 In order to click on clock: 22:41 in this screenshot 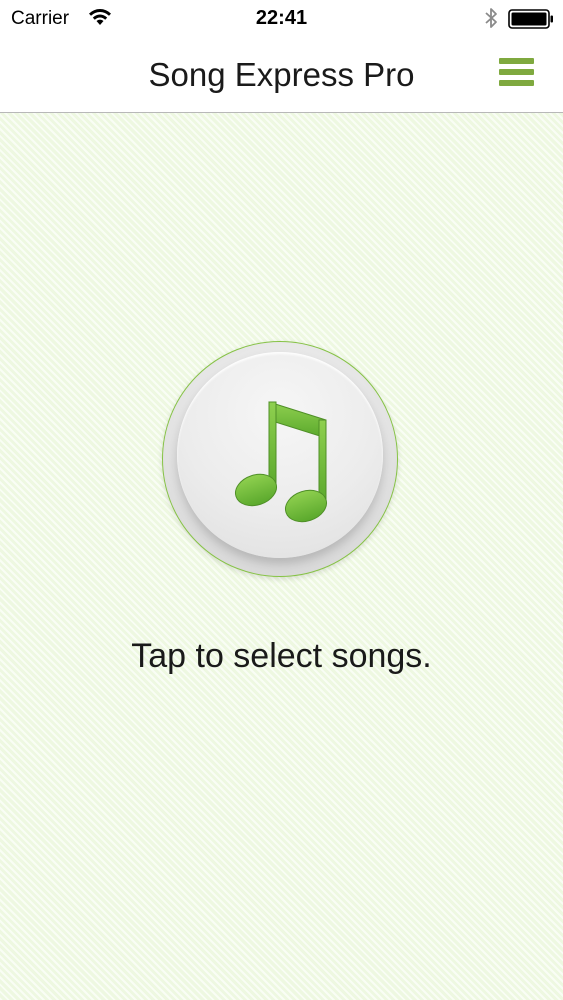, I will do `click(281, 18)`.